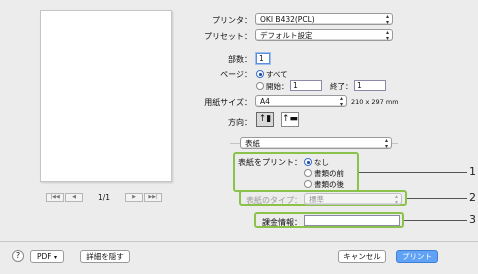 The image size is (478, 274). I want to click on help-button: ?, so click(18, 256).